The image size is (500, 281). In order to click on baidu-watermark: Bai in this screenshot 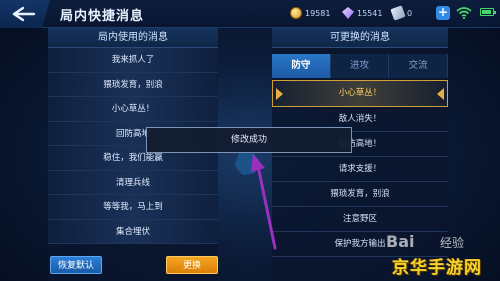, I will do `click(400, 241)`.